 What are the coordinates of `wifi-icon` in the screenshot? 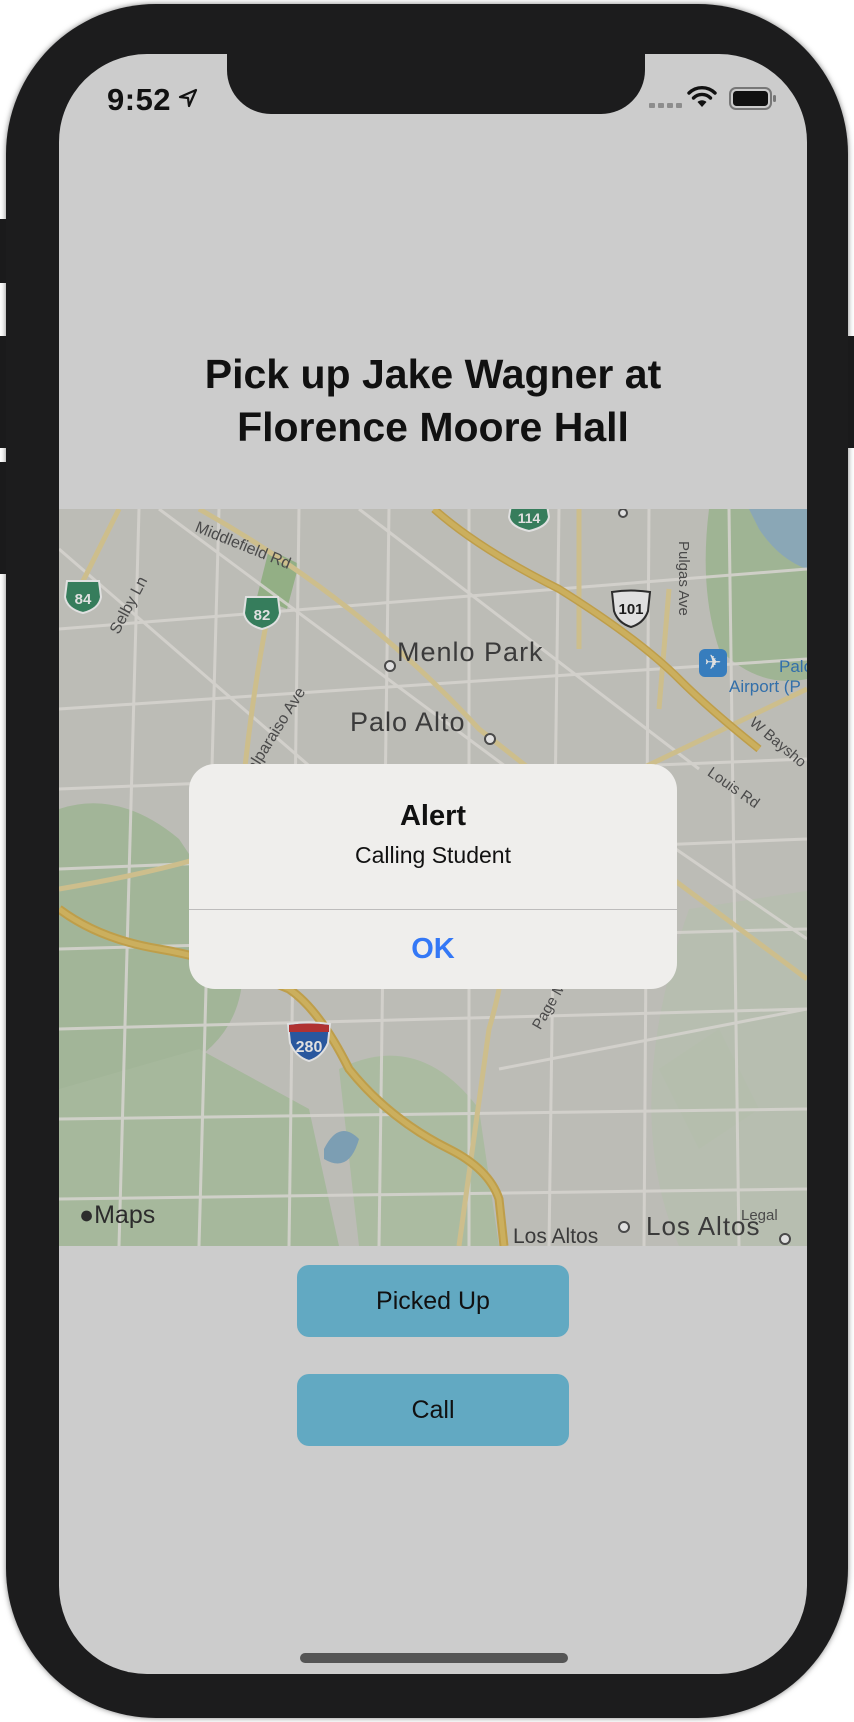 It's located at (702, 96).